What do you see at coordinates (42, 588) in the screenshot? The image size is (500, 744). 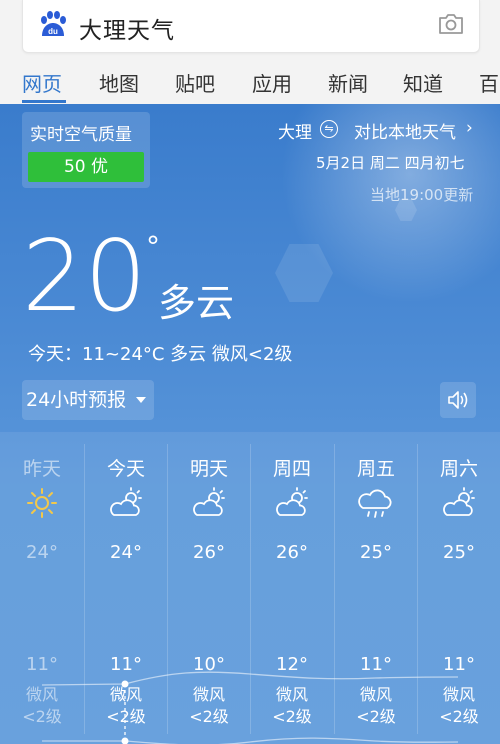 I see `forecast-day: 昨天 24° 11° 微风 <2级` at bounding box center [42, 588].